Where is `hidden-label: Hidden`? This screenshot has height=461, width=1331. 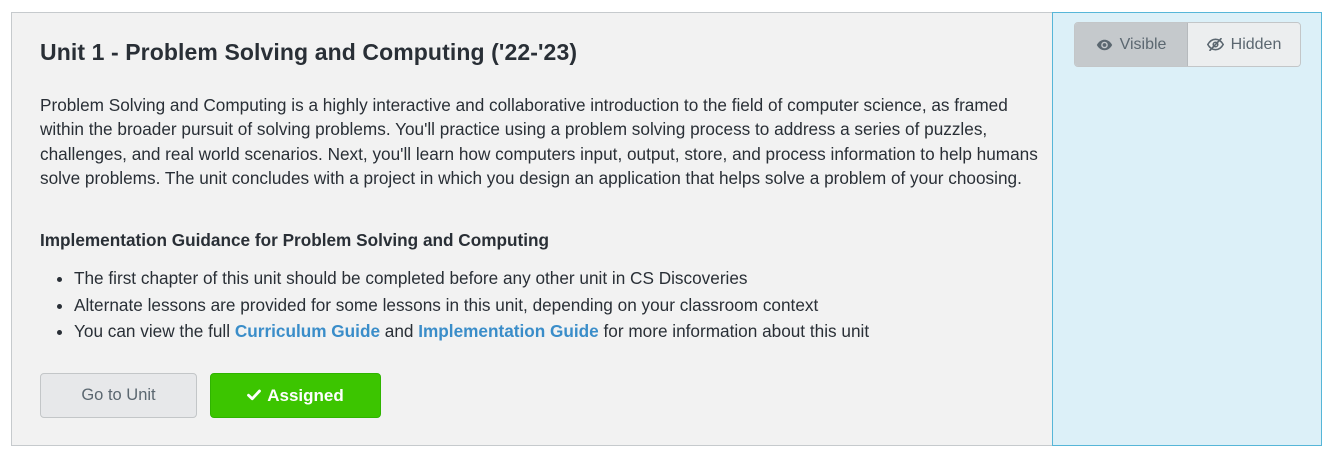
hidden-label: Hidden is located at coordinates (1256, 44).